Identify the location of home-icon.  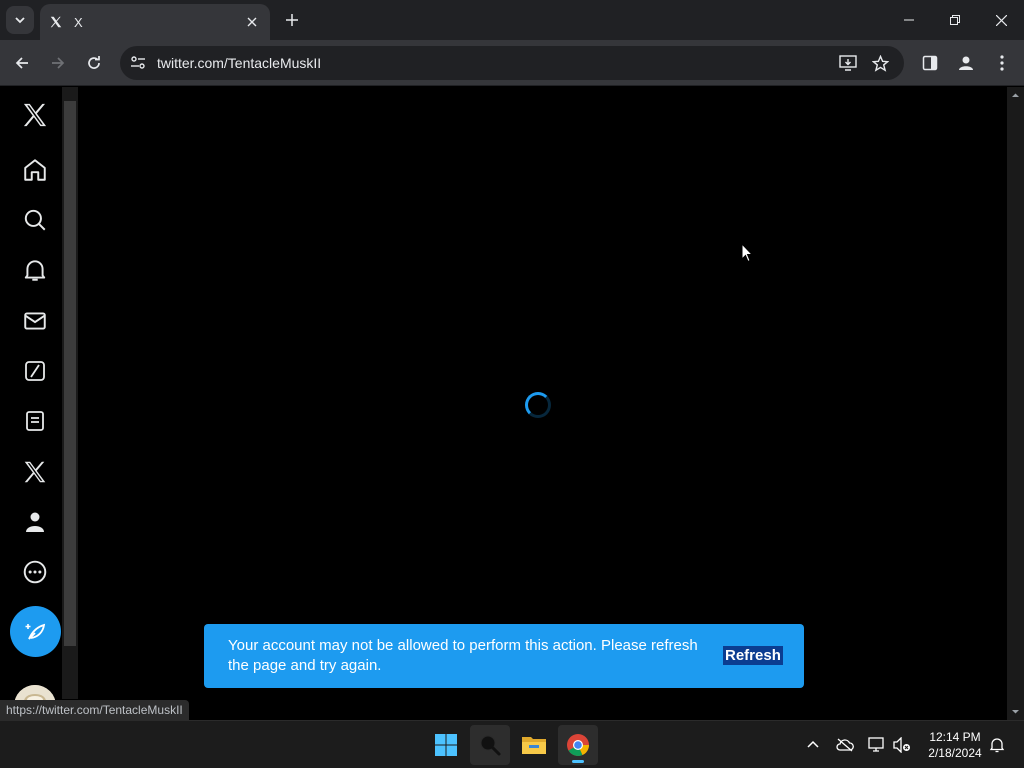
(35, 170).